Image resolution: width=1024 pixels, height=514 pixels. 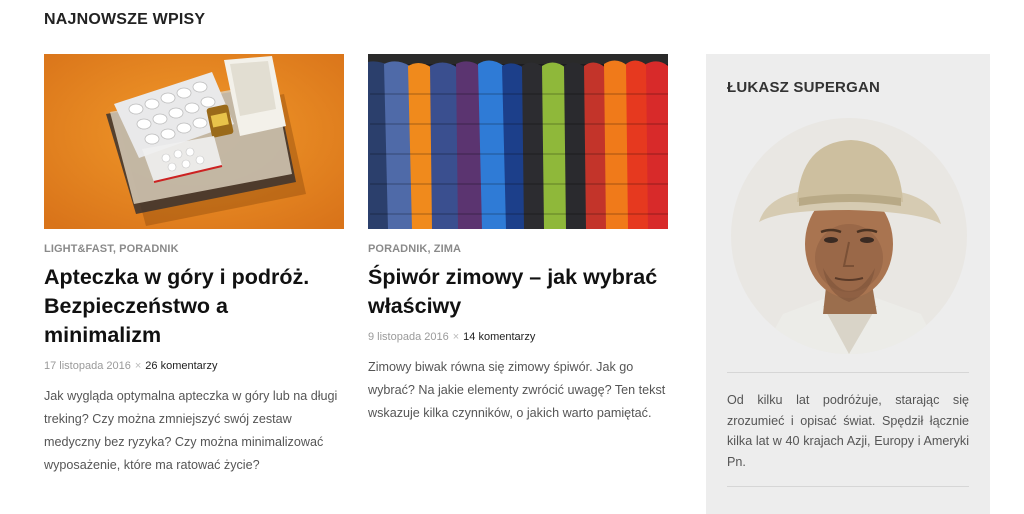 What do you see at coordinates (499, 337) in the screenshot?
I see `comments-link: 14 komentarzy` at bounding box center [499, 337].